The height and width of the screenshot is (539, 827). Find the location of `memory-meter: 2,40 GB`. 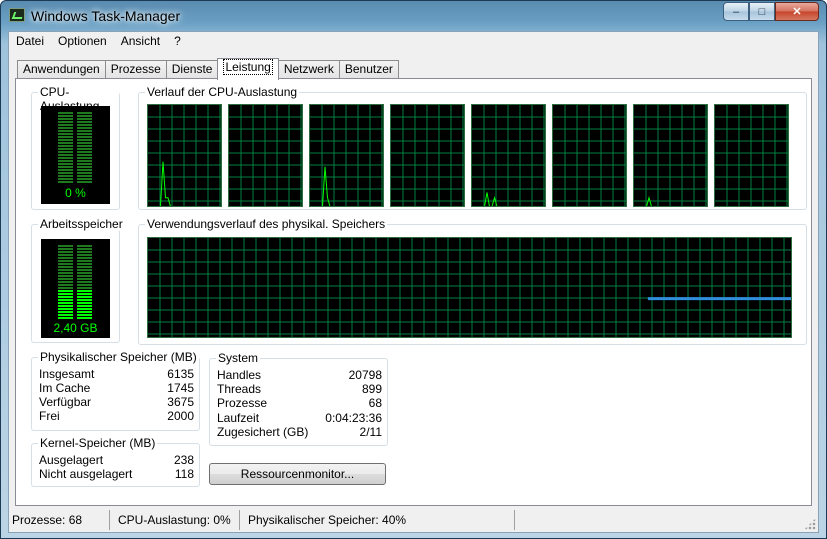

memory-meter: 2,40 GB is located at coordinates (75, 288).